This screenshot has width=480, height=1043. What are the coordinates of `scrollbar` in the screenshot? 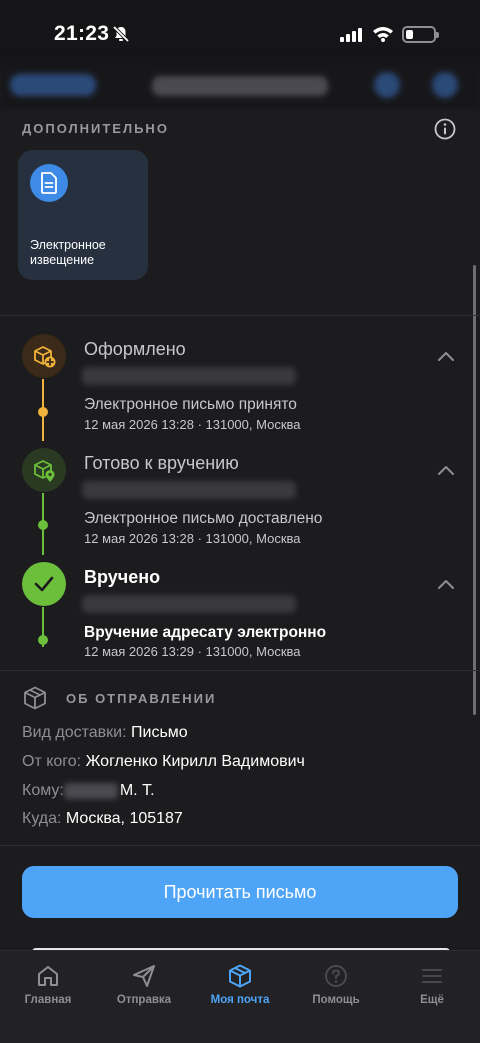 It's located at (474, 490).